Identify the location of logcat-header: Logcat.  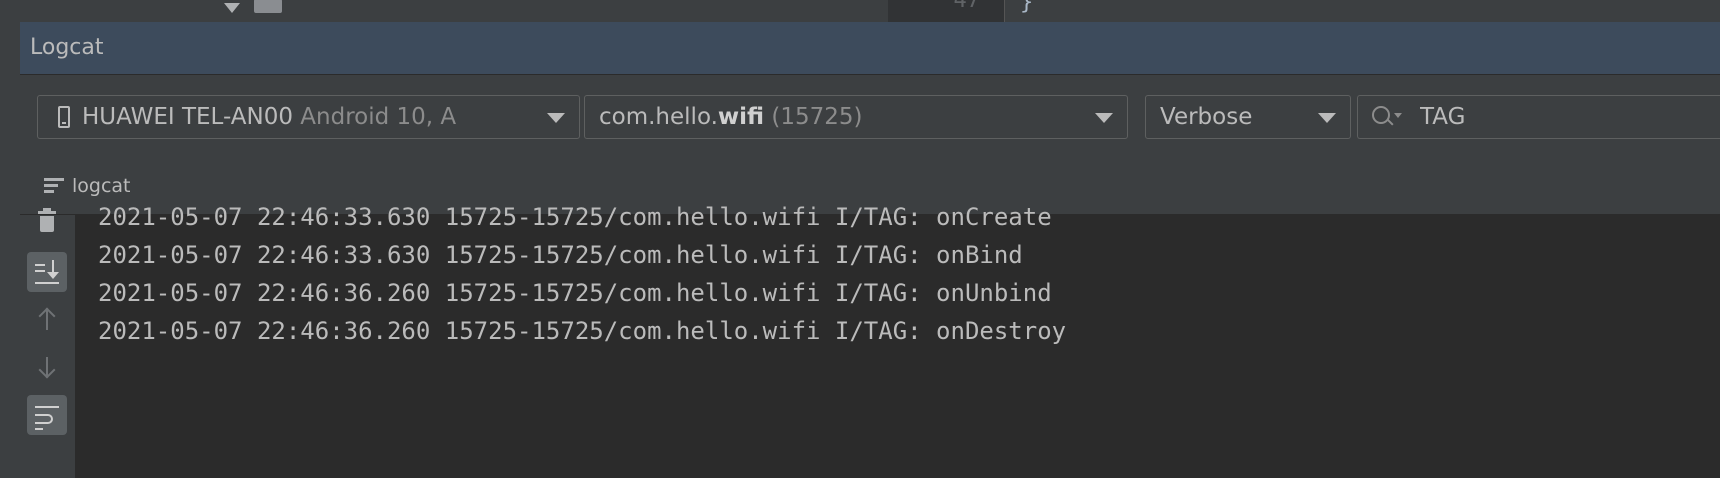
(870, 48).